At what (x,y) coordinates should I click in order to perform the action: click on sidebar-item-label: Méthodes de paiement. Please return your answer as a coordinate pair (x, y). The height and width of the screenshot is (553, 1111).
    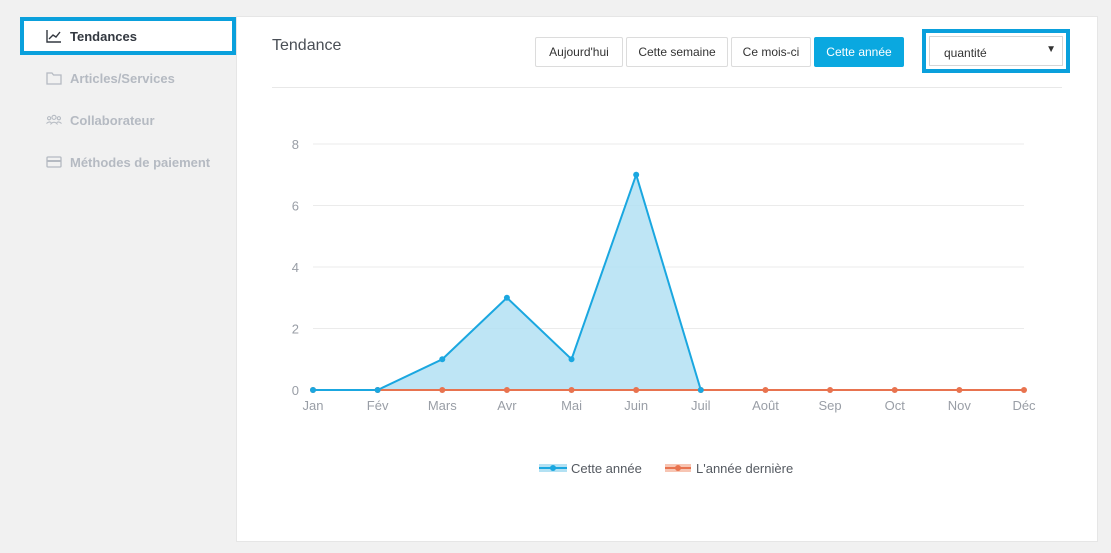
    Looking at the image, I should click on (140, 162).